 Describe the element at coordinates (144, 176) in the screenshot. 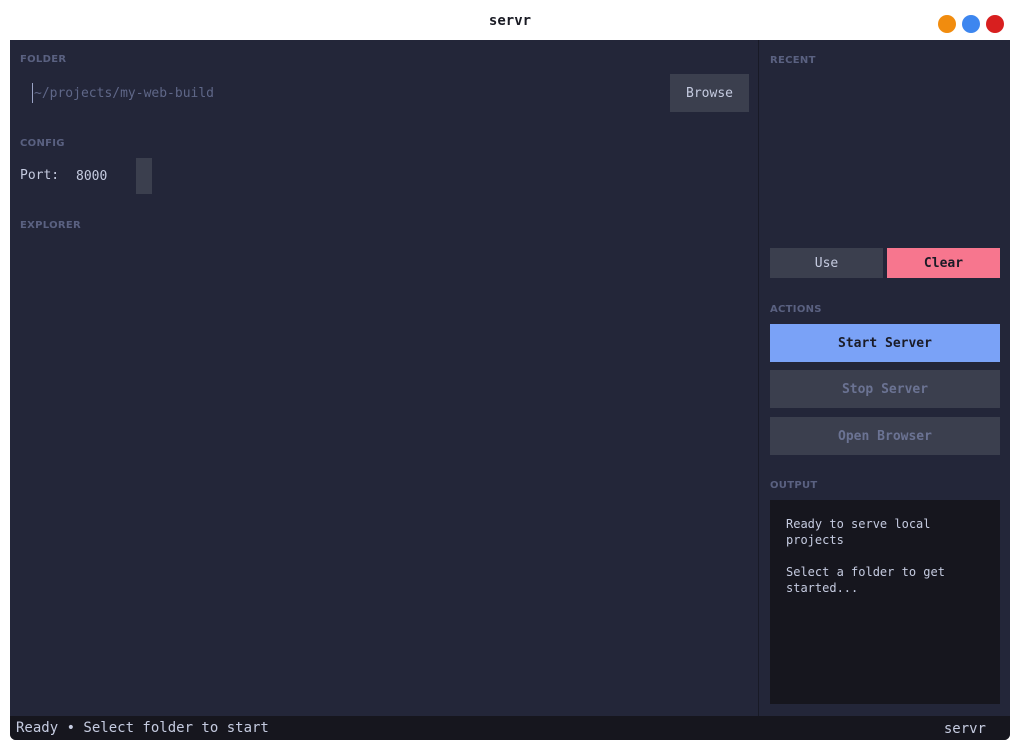

I see `port-stepper` at that location.